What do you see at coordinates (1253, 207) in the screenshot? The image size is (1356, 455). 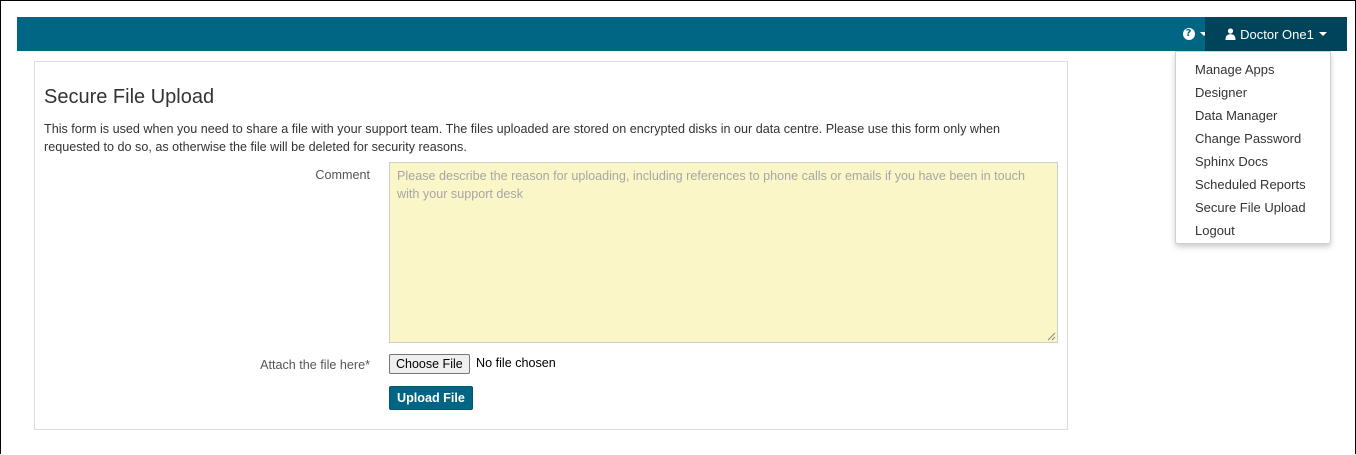 I see `menu-item-secure-file-upload: Secure File Upload` at bounding box center [1253, 207].